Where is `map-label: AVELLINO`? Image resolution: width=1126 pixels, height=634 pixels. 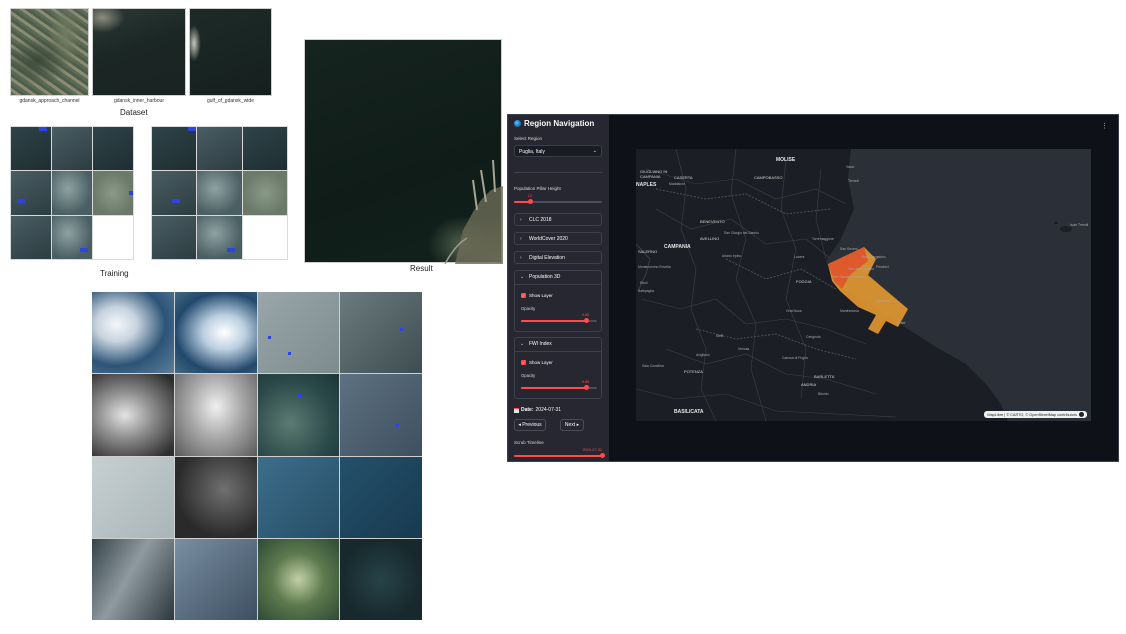
map-label: AVELLINO is located at coordinates (710, 238).